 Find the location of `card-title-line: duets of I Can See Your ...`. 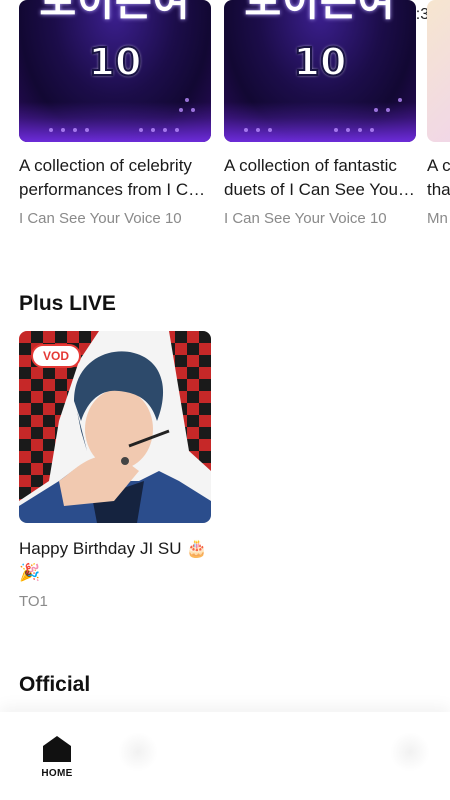

card-title-line: duets of I Can See Your ... is located at coordinates (320, 189).